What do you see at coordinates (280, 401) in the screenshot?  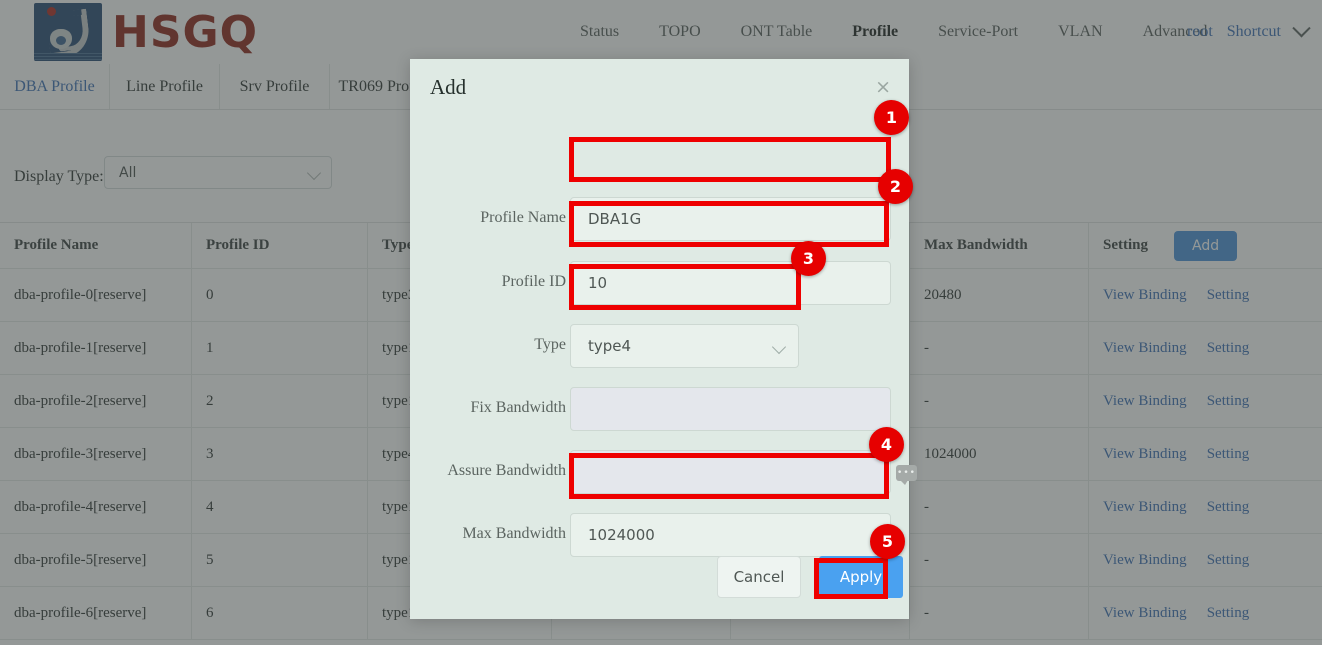 I see `cell-profile-id: 2` at bounding box center [280, 401].